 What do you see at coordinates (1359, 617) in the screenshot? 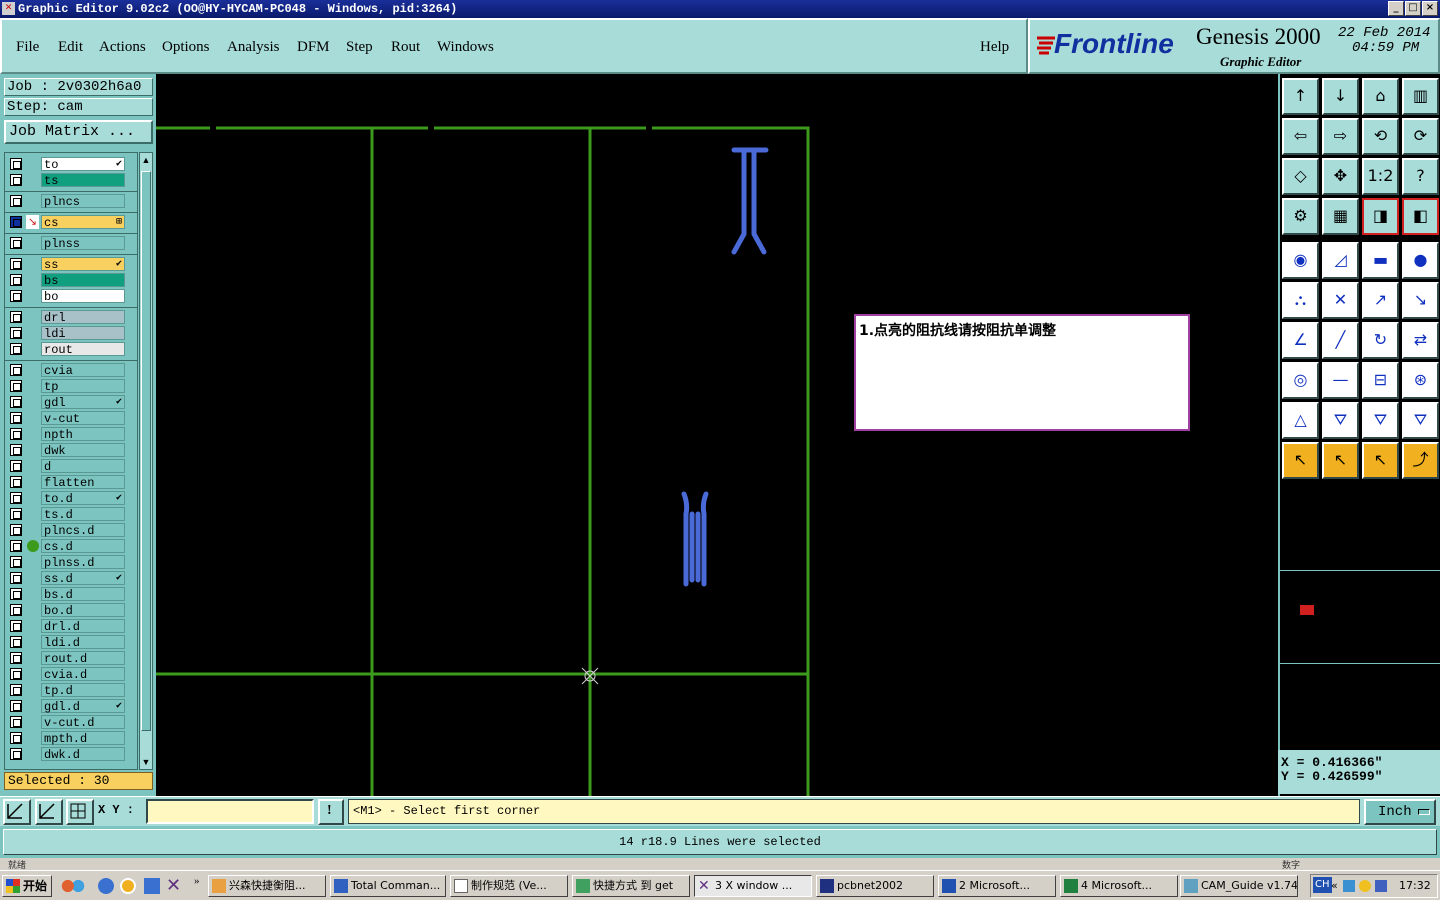
I see `mini-map` at bounding box center [1359, 617].